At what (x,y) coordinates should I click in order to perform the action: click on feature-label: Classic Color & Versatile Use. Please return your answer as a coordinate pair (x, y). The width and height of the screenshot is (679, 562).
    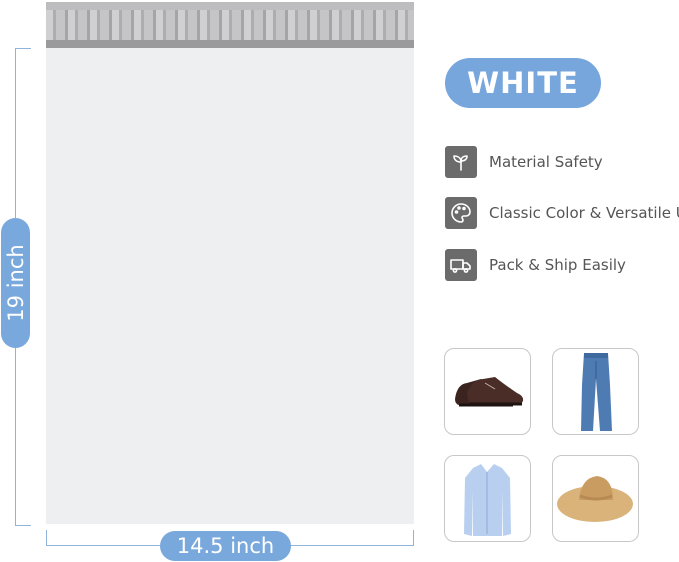
    Looking at the image, I should click on (584, 213).